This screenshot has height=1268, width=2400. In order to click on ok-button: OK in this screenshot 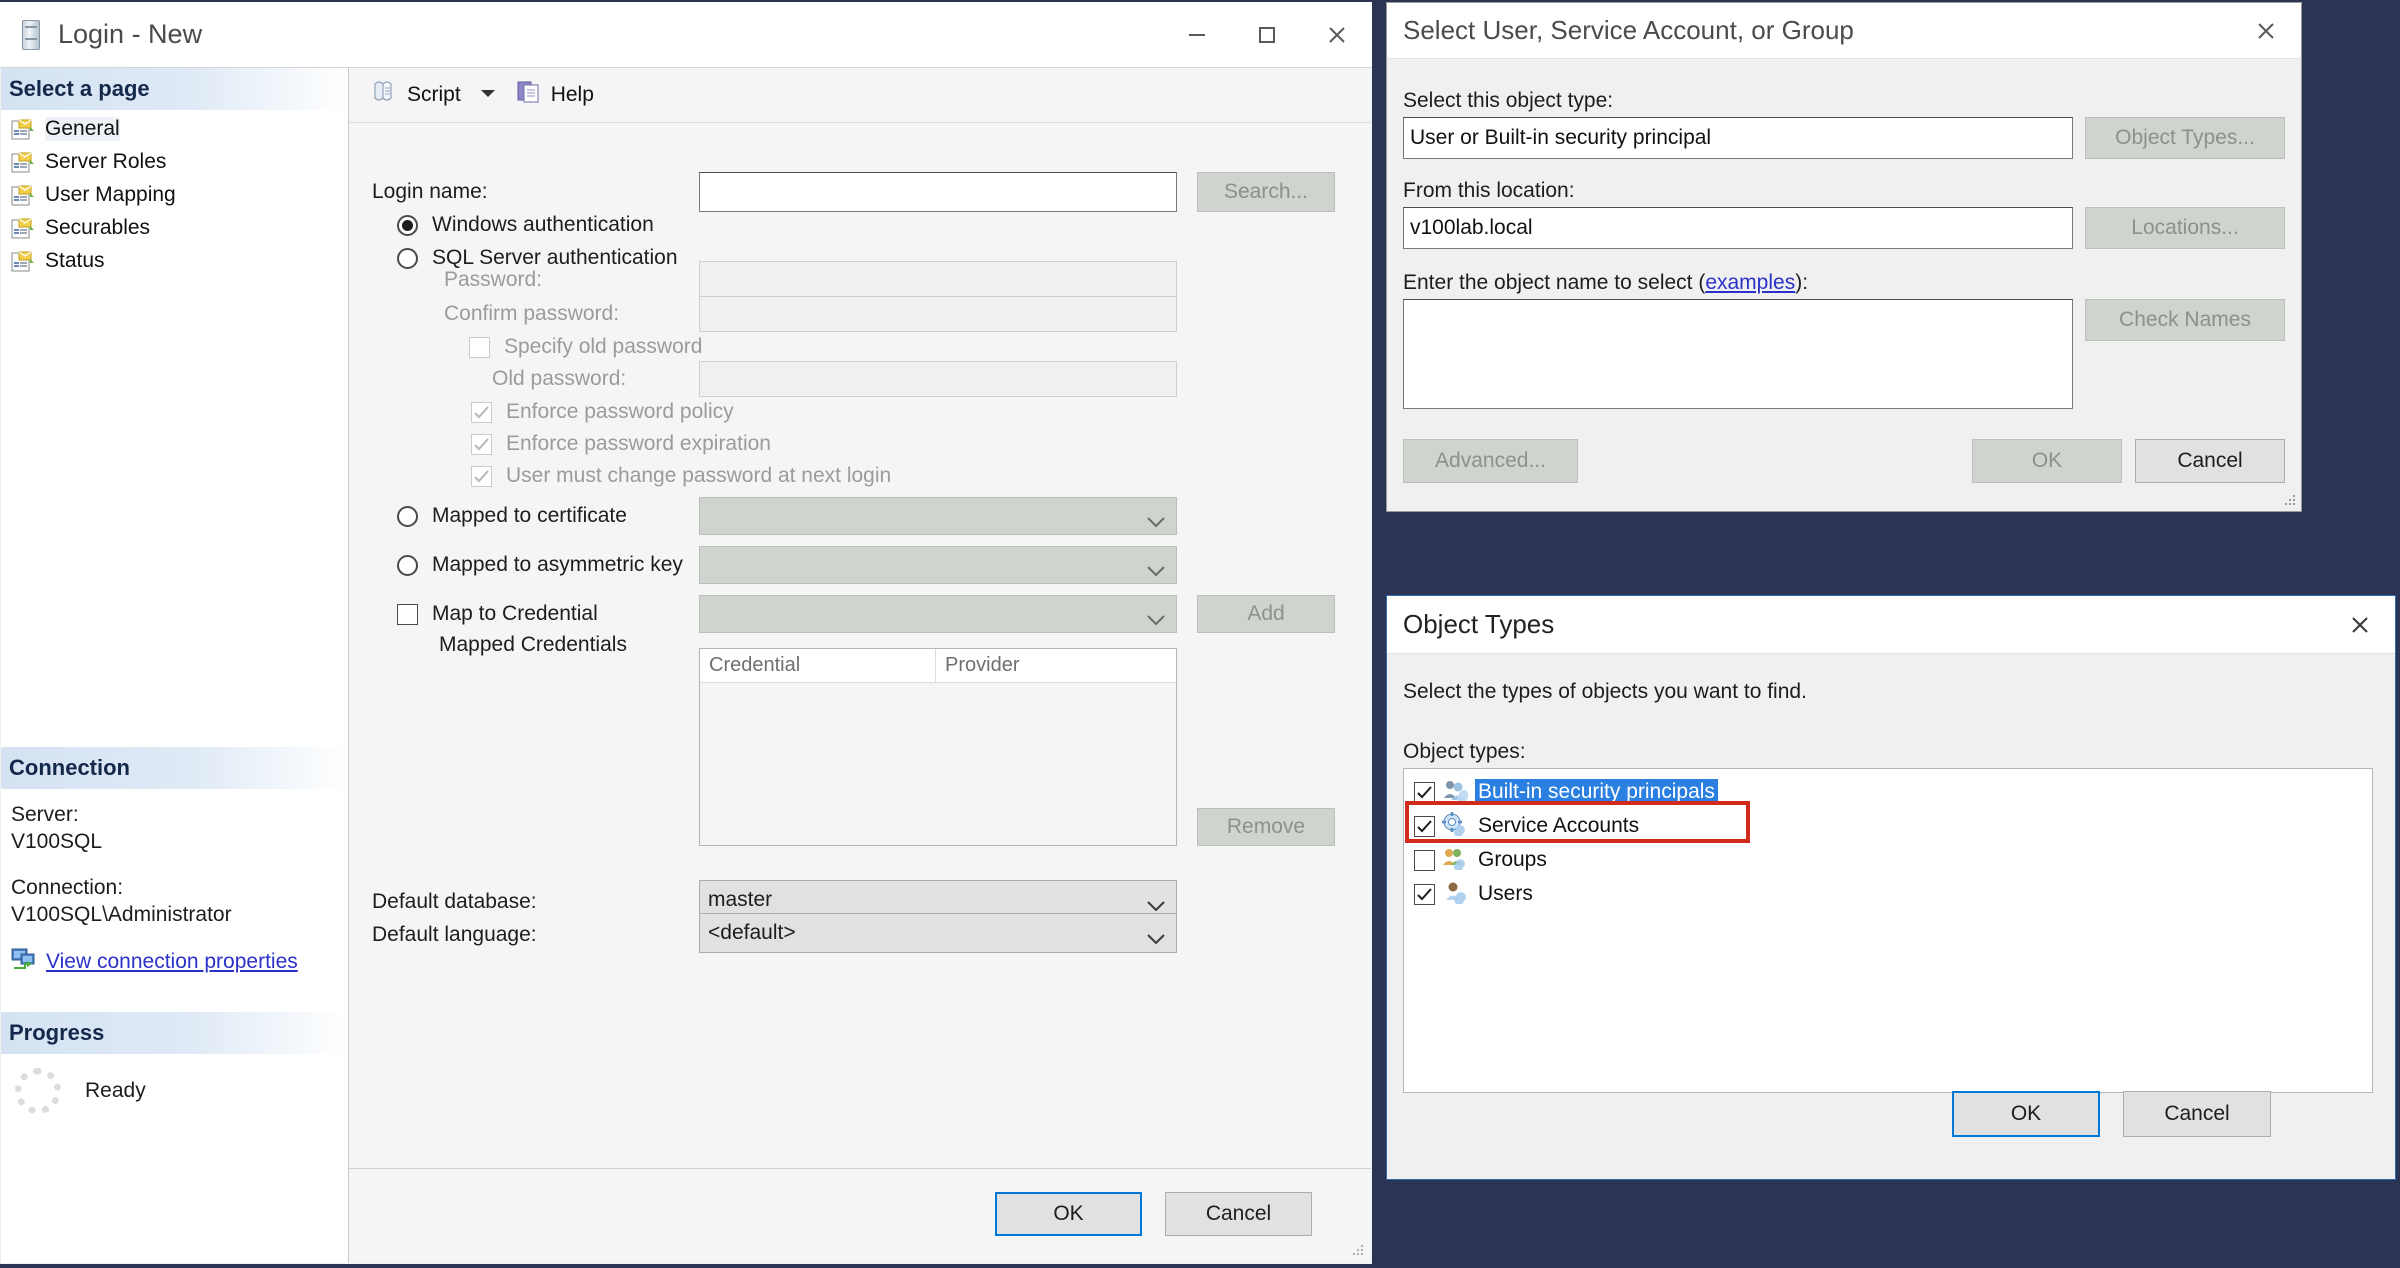, I will do `click(1068, 1214)`.